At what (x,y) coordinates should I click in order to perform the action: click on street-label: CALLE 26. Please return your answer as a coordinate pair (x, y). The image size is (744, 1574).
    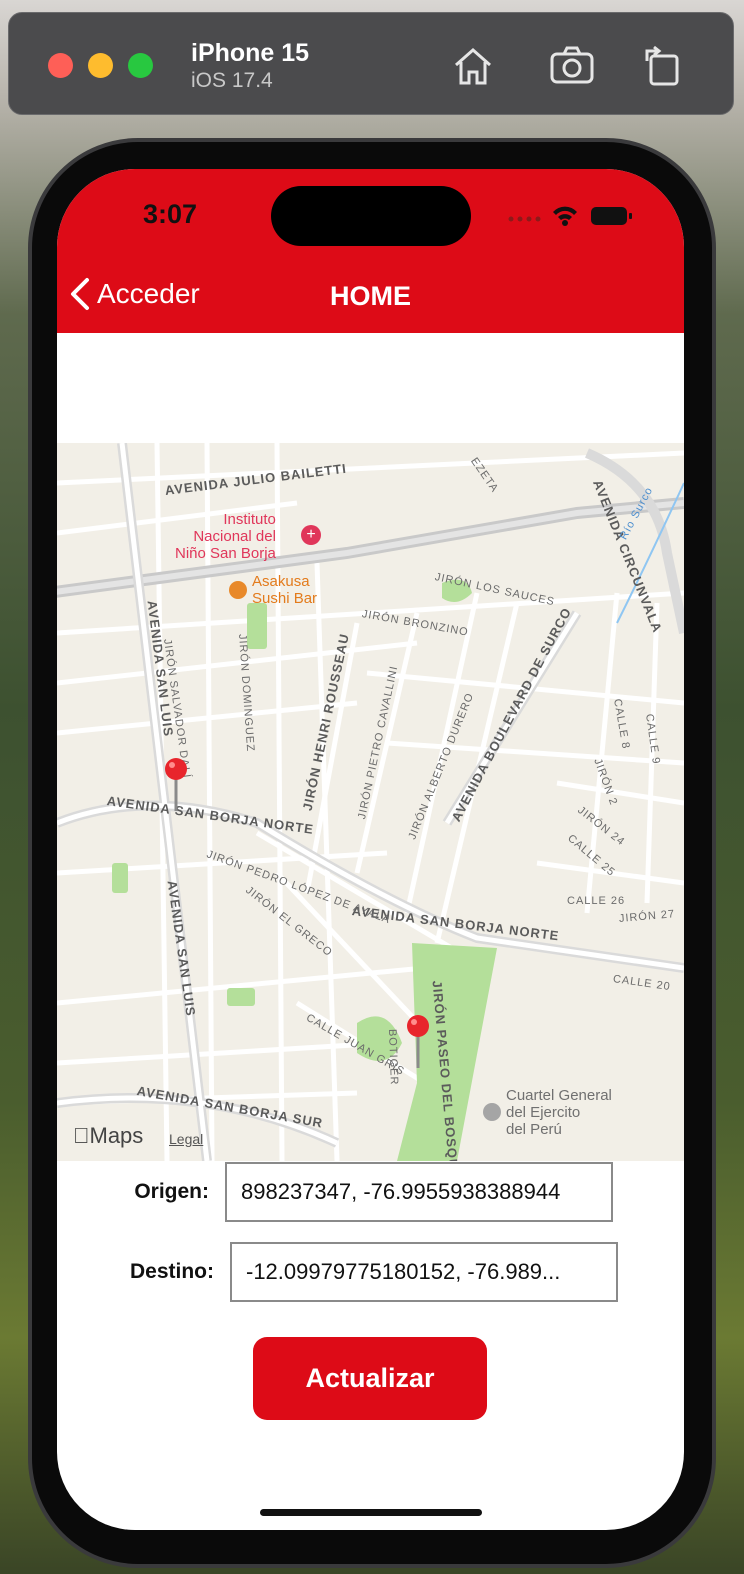
    Looking at the image, I should click on (596, 901).